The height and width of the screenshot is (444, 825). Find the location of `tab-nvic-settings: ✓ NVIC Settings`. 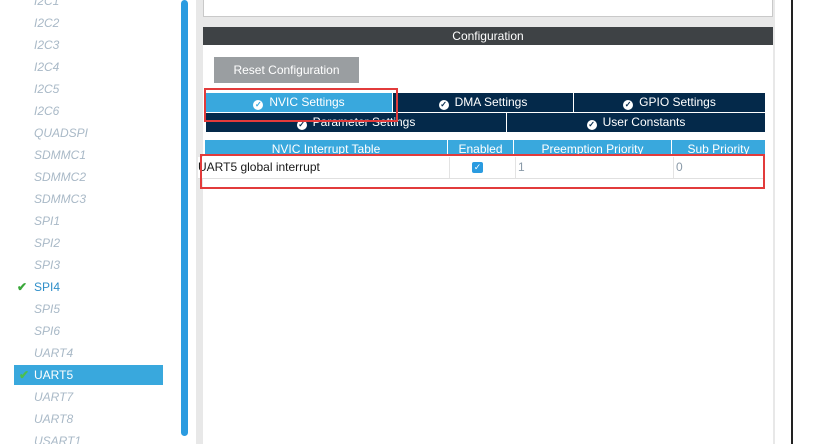

tab-nvic-settings: ✓ NVIC Settings is located at coordinates (299, 102).